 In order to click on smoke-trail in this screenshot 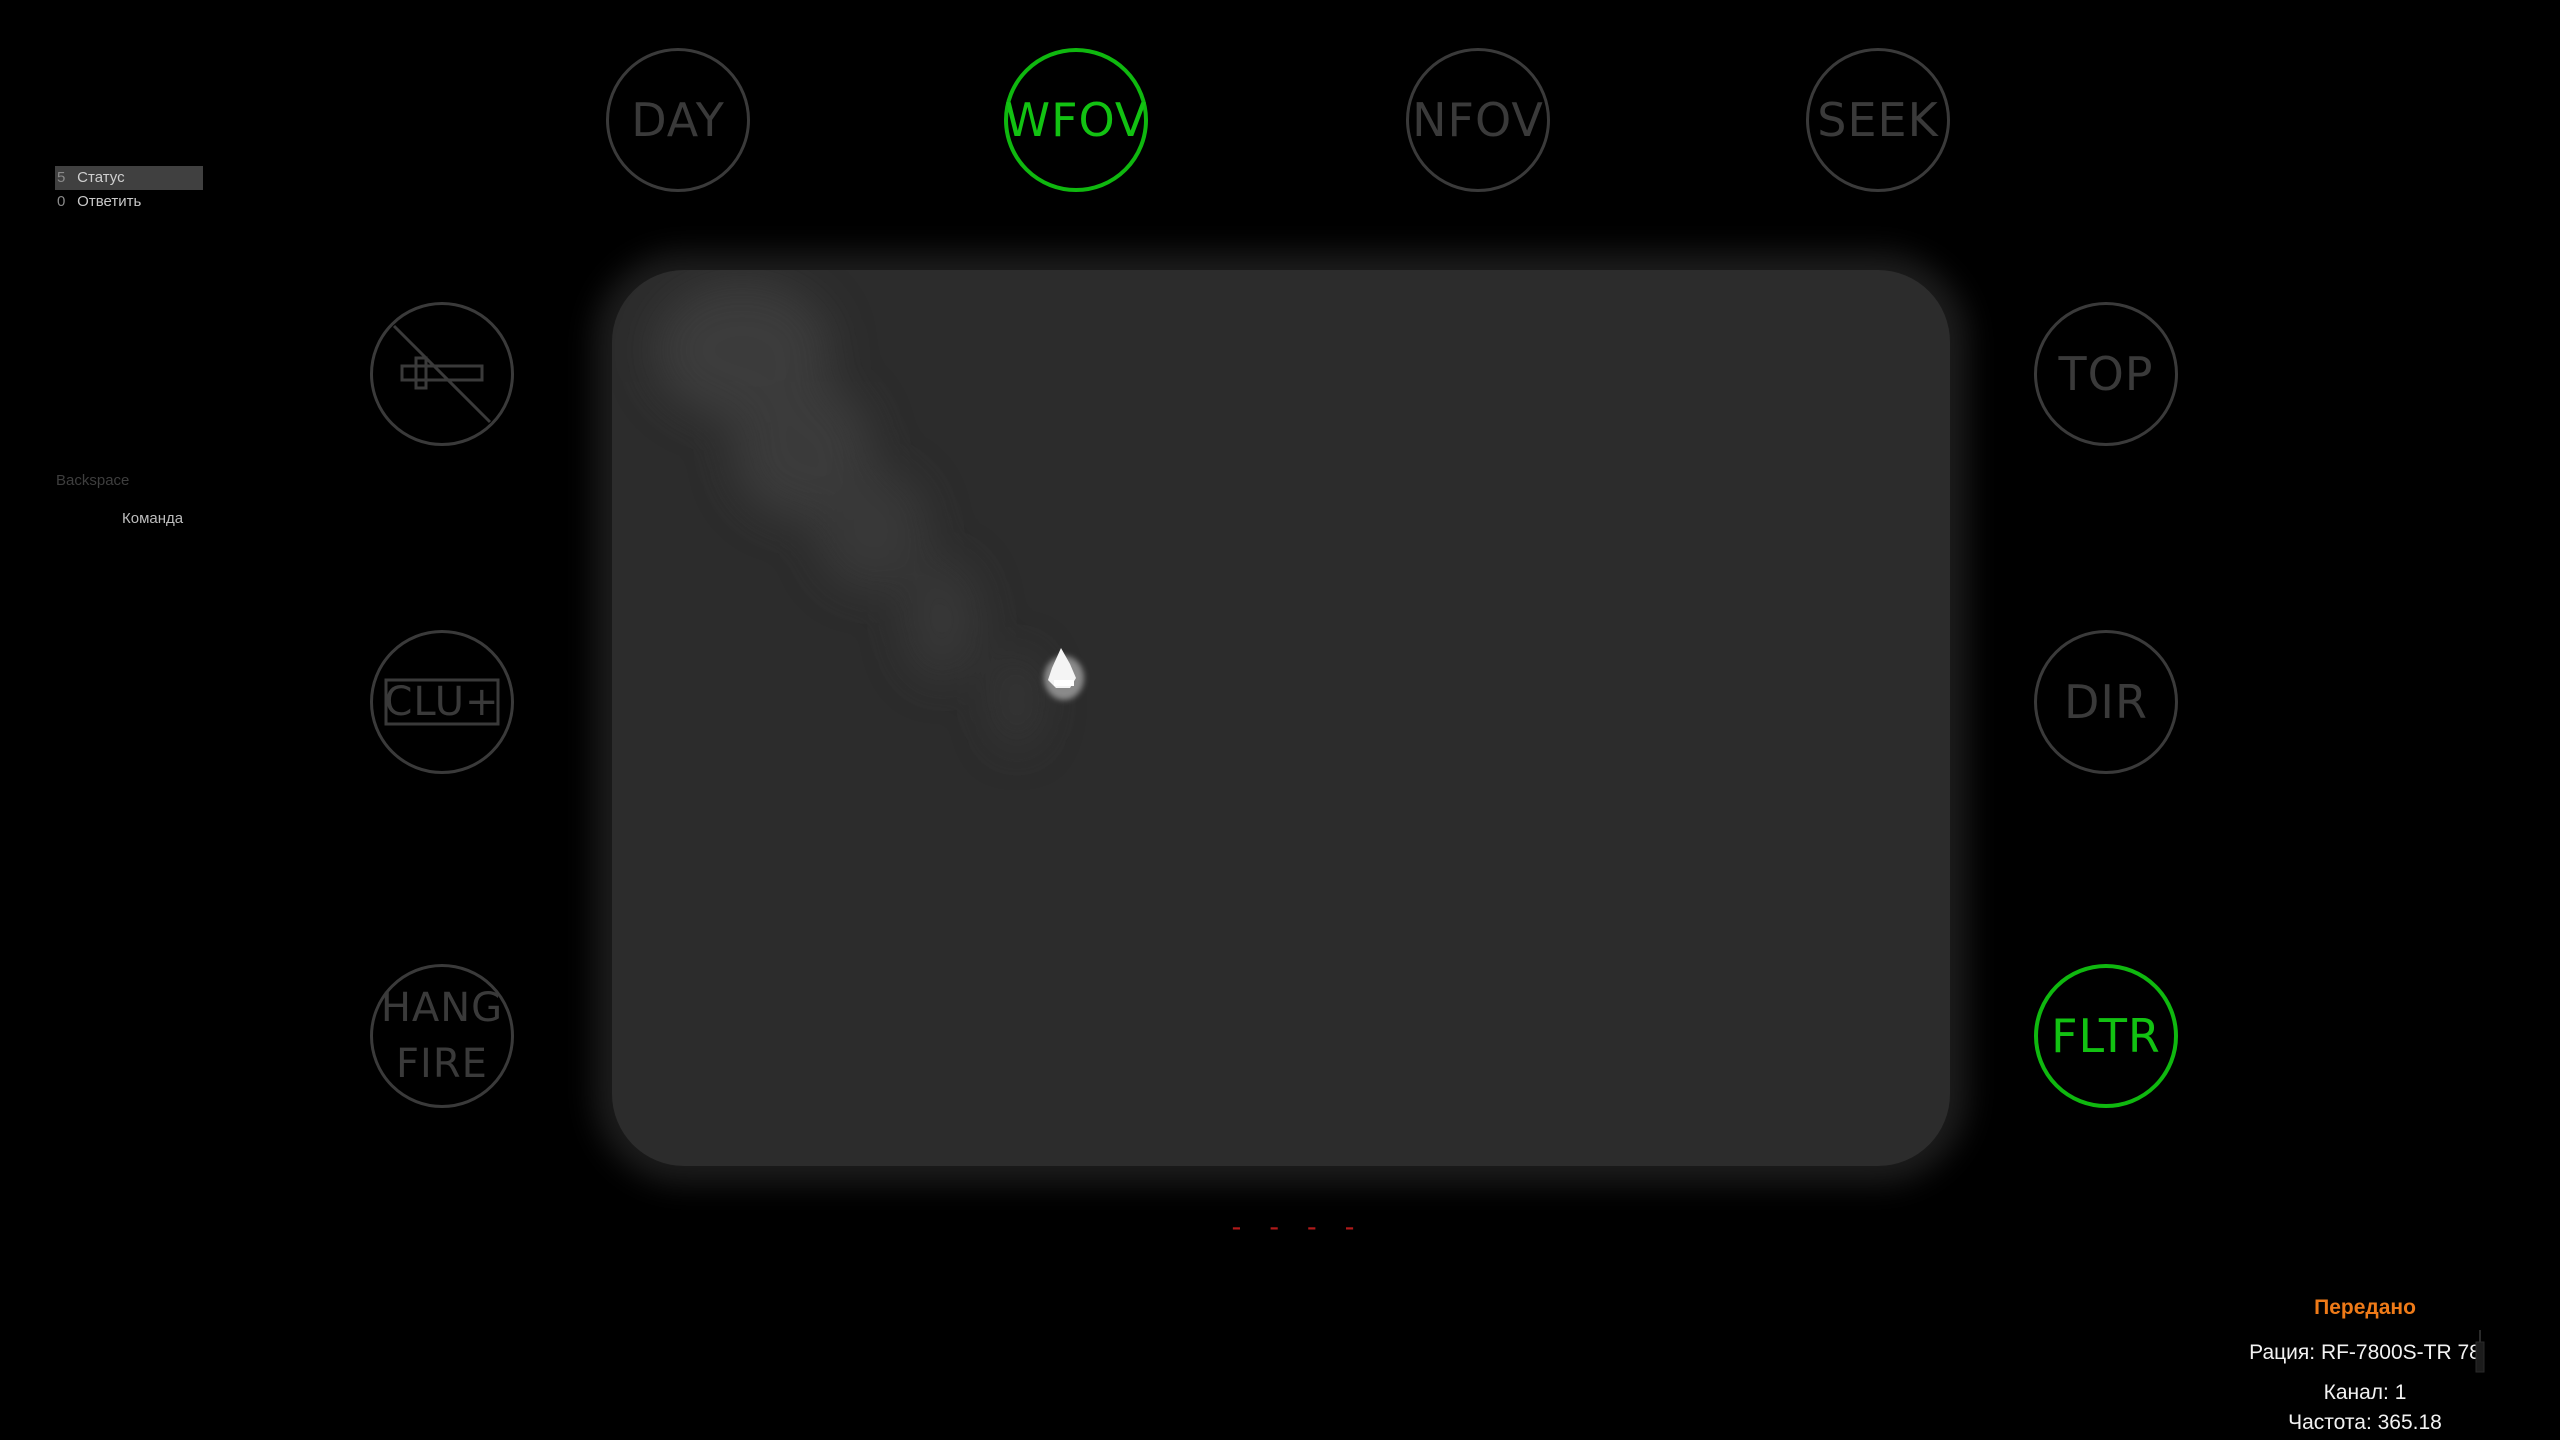, I will do `click(846, 514)`.